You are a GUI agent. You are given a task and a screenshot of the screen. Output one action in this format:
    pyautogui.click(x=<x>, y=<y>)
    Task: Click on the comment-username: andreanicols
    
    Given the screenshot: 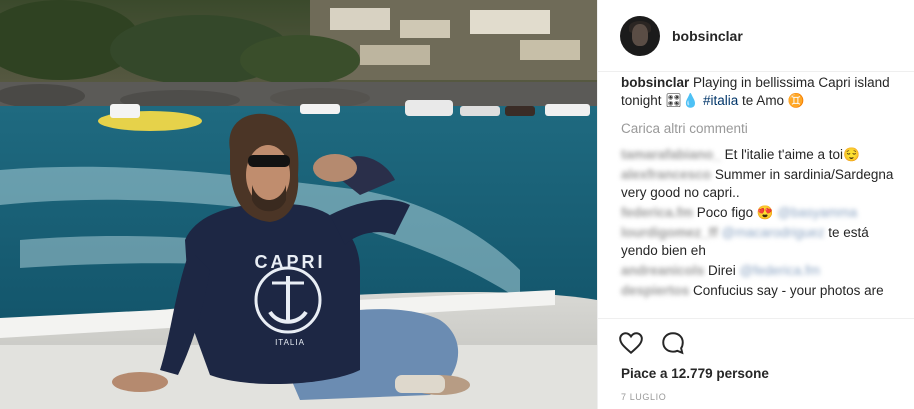 What is the action you would take?
    pyautogui.click(x=662, y=270)
    